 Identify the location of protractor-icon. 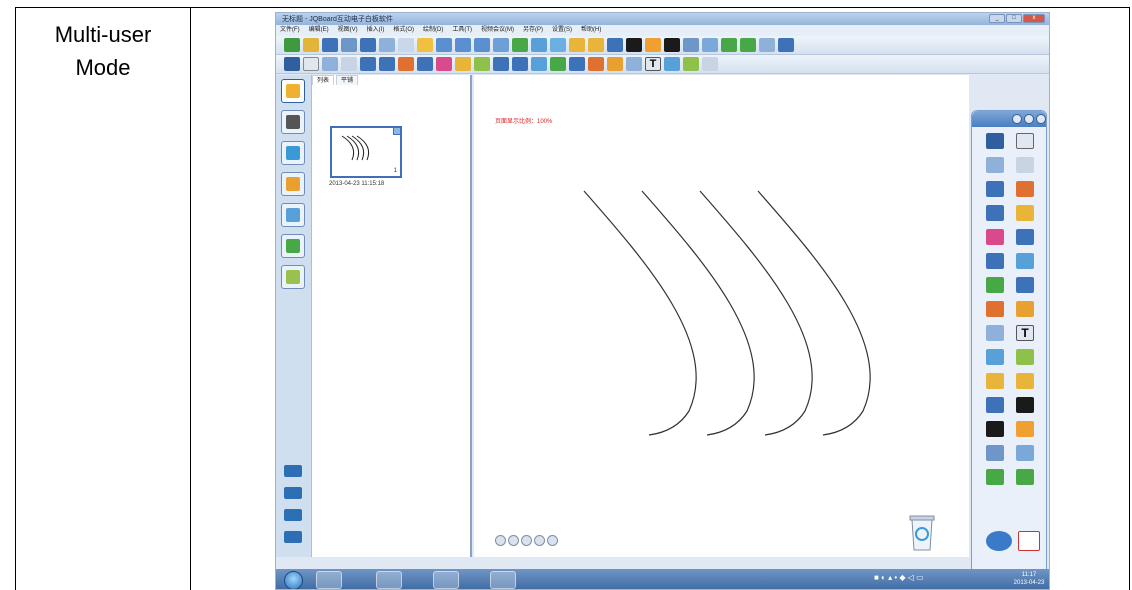
(691, 64).